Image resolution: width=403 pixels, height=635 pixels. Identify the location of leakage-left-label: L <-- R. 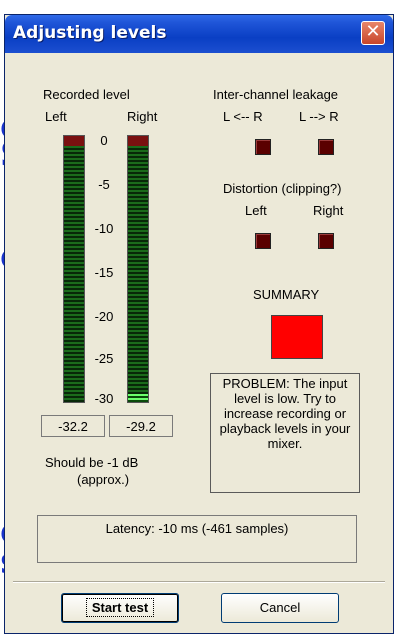
(243, 116).